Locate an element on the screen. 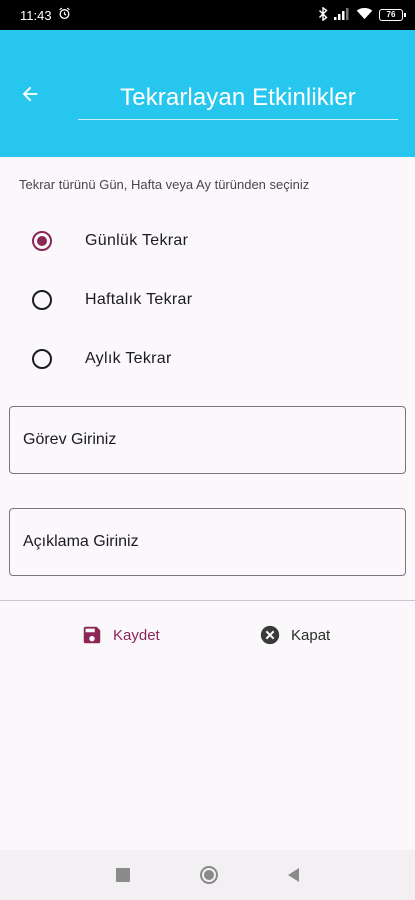 The image size is (415, 900). back-triangle-icon is located at coordinates (293, 875).